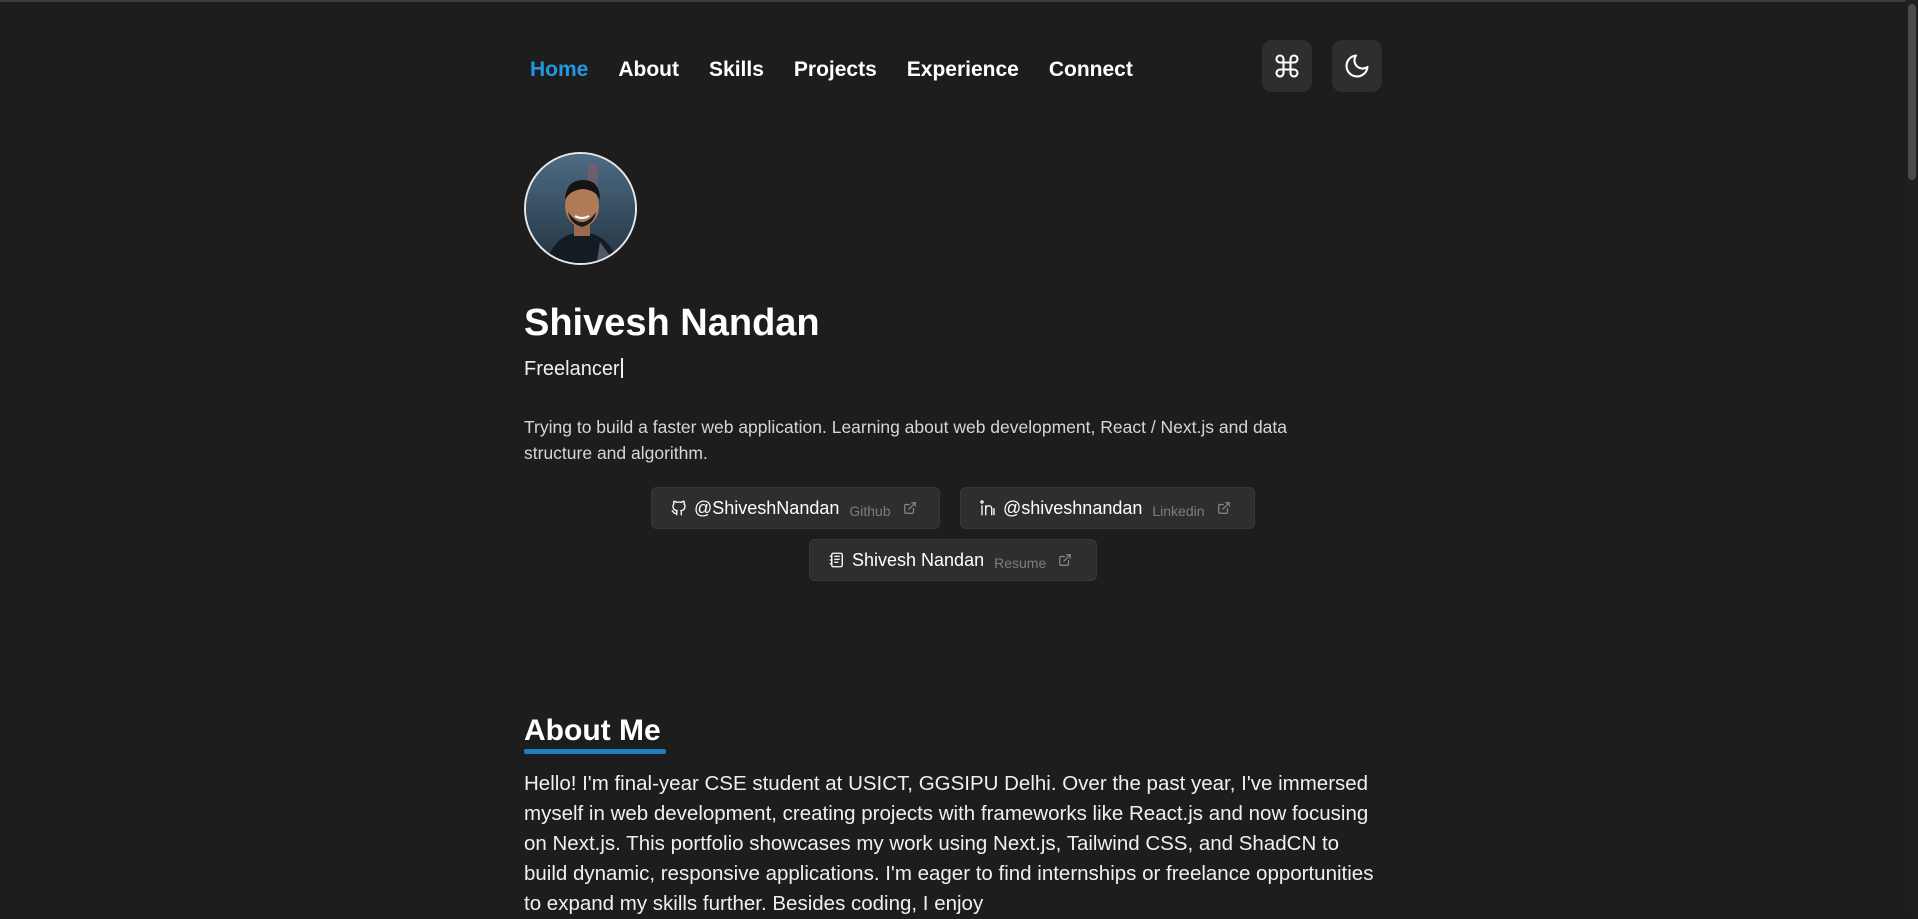 This screenshot has height=919, width=1918. I want to click on resume-label: Resume, so click(1020, 562).